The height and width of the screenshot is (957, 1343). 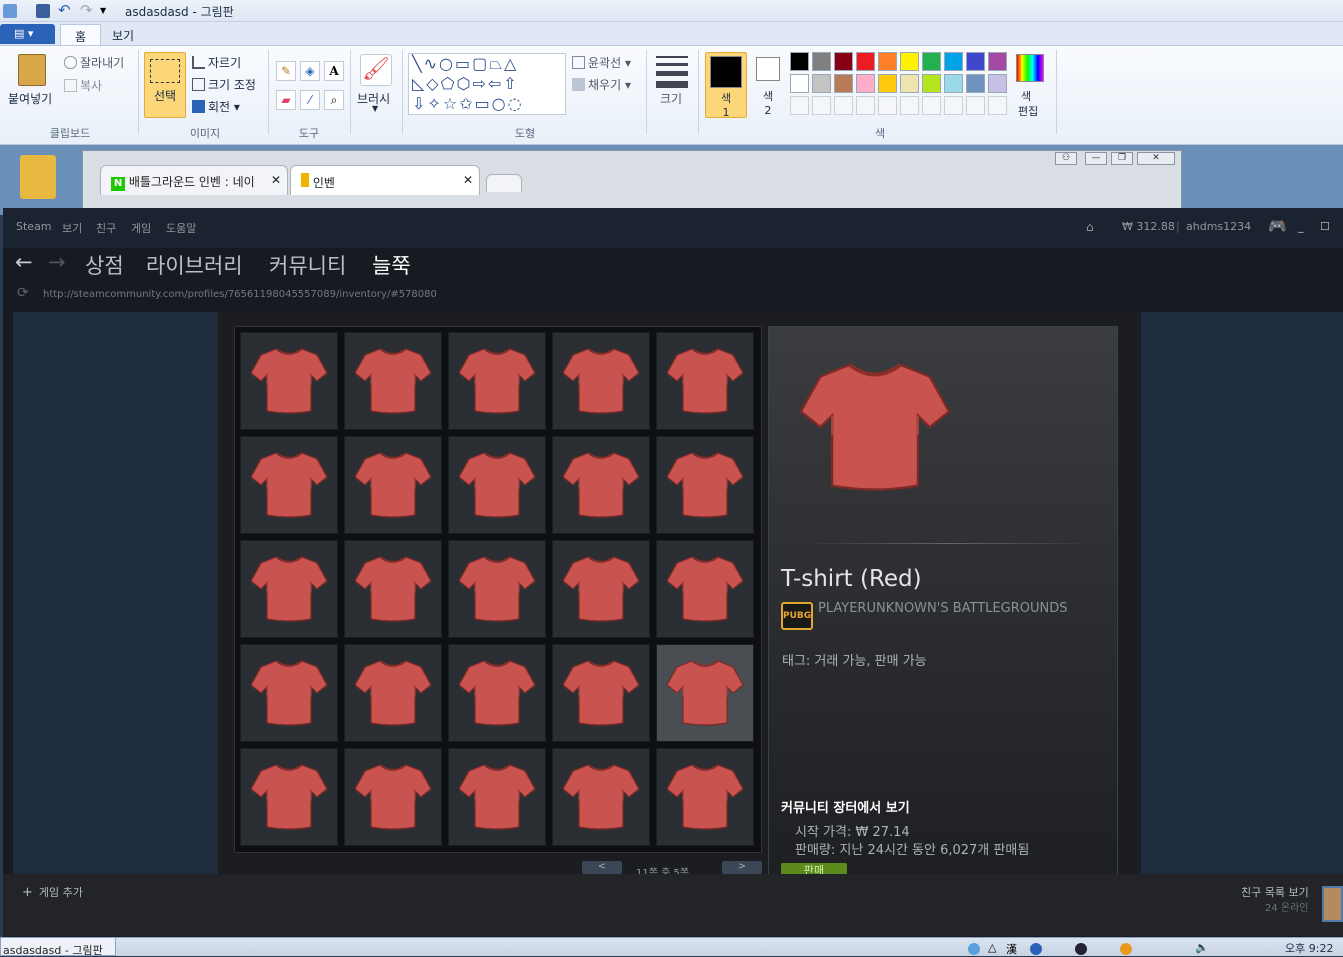 I want to click on magnifier-icon: ⌕, so click(x=334, y=100).